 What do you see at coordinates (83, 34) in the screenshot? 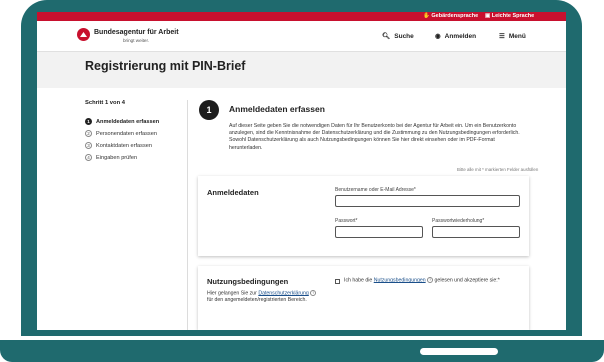
I see `logo-icon` at bounding box center [83, 34].